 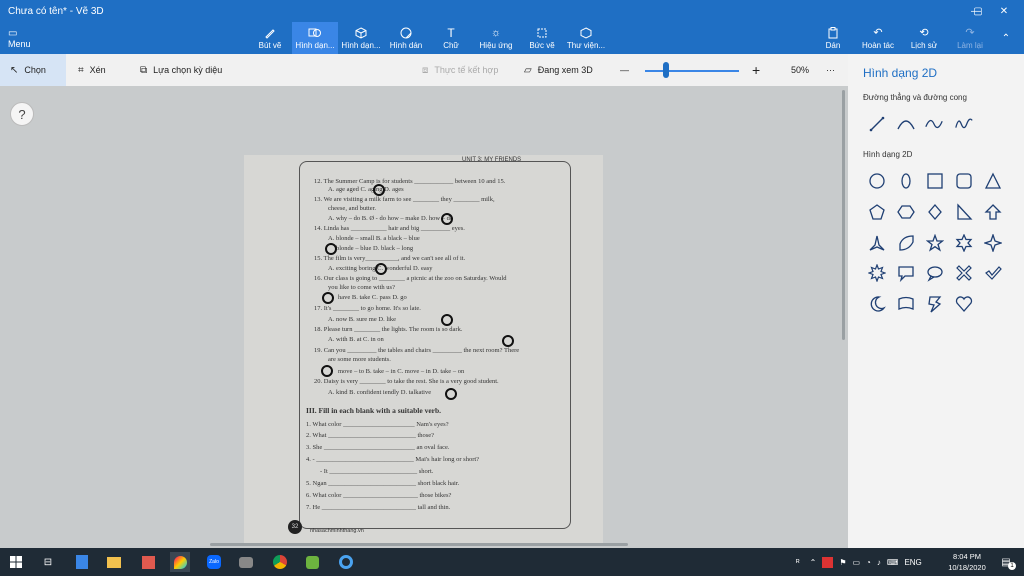 What do you see at coordinates (558, 70) in the screenshot?
I see `view-3d-button: ▱ Đang xem 3D` at bounding box center [558, 70].